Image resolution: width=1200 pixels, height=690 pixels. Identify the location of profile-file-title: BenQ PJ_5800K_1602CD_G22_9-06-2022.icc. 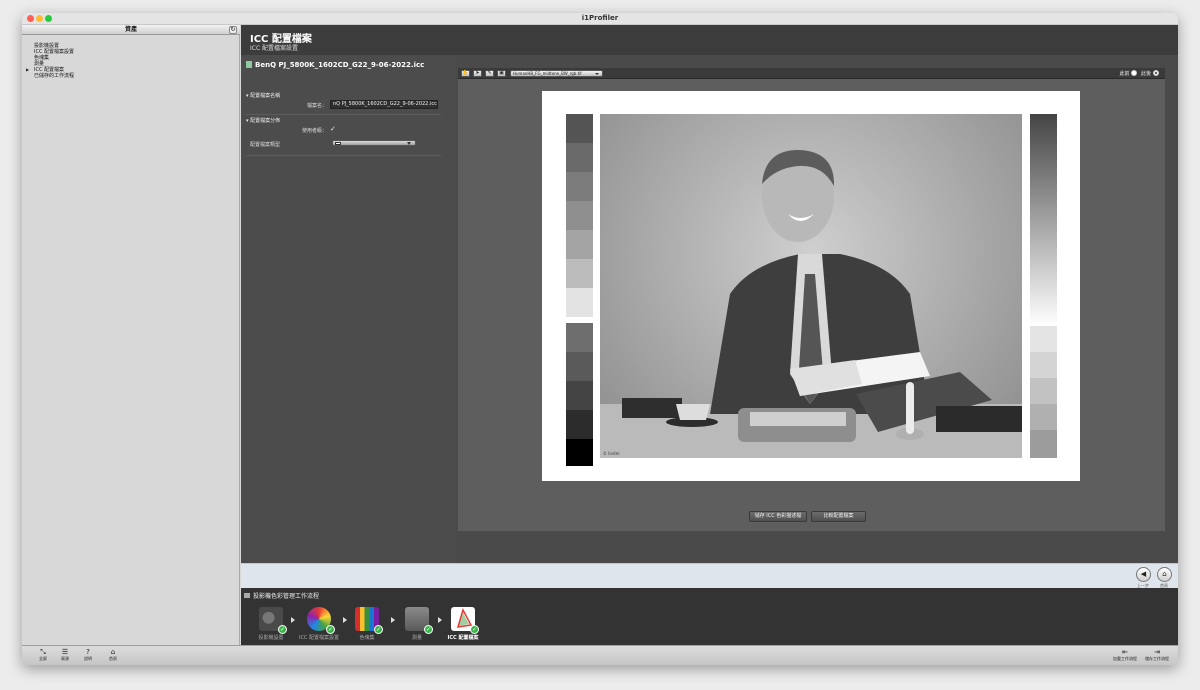
(335, 65).